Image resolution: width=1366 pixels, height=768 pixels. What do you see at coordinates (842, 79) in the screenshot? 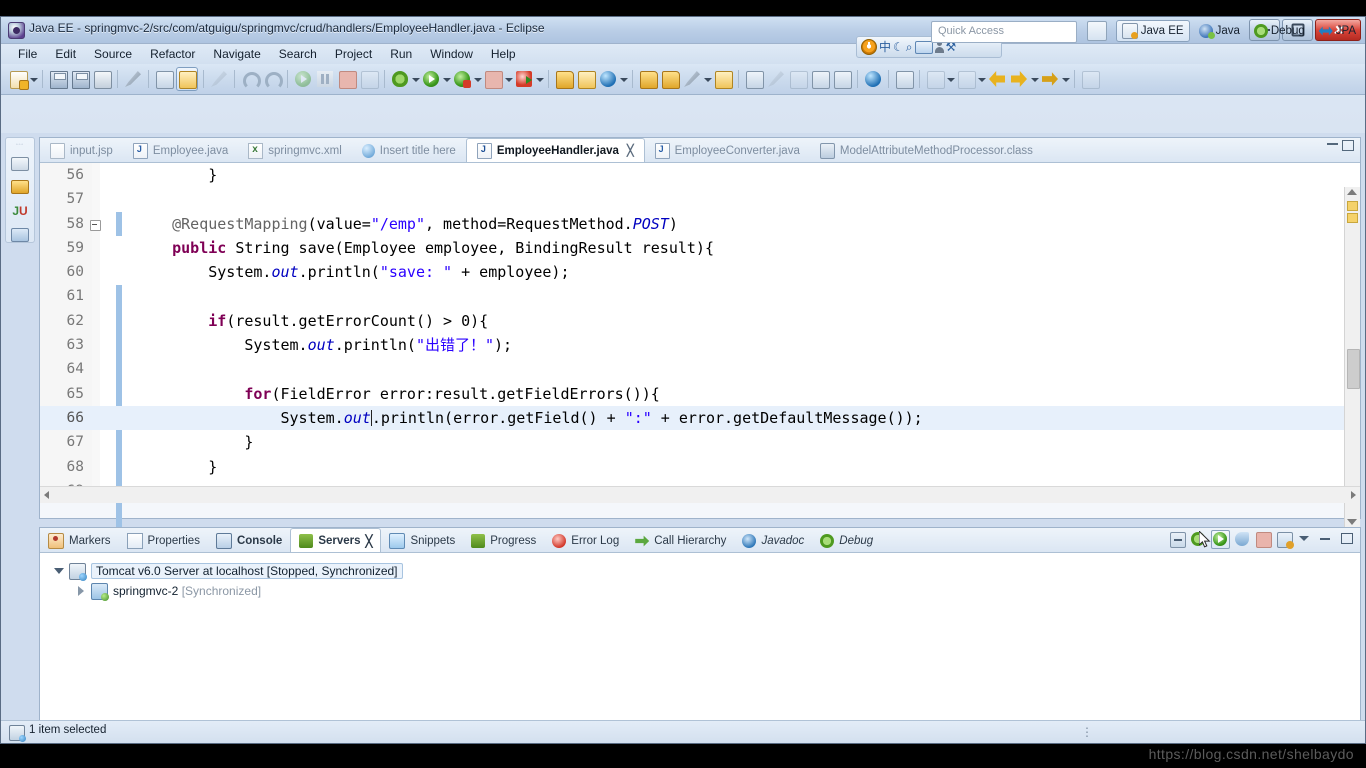
I see `paragraph-marks-button` at bounding box center [842, 79].